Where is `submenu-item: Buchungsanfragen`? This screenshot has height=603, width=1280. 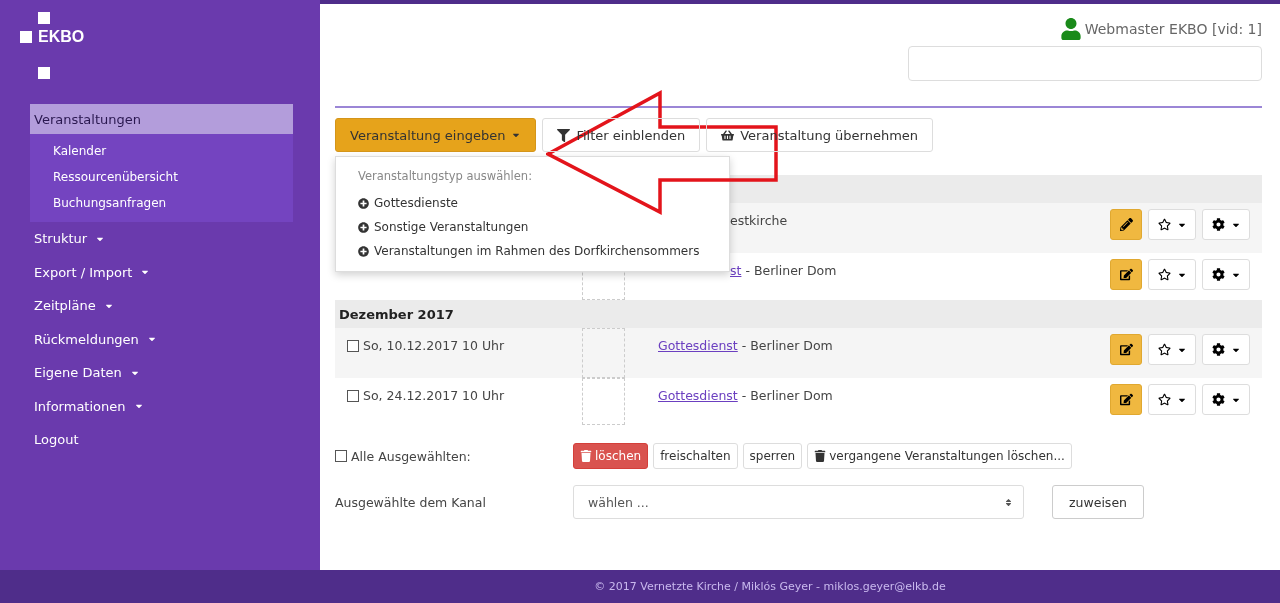 submenu-item: Buchungsanfragen is located at coordinates (161, 203).